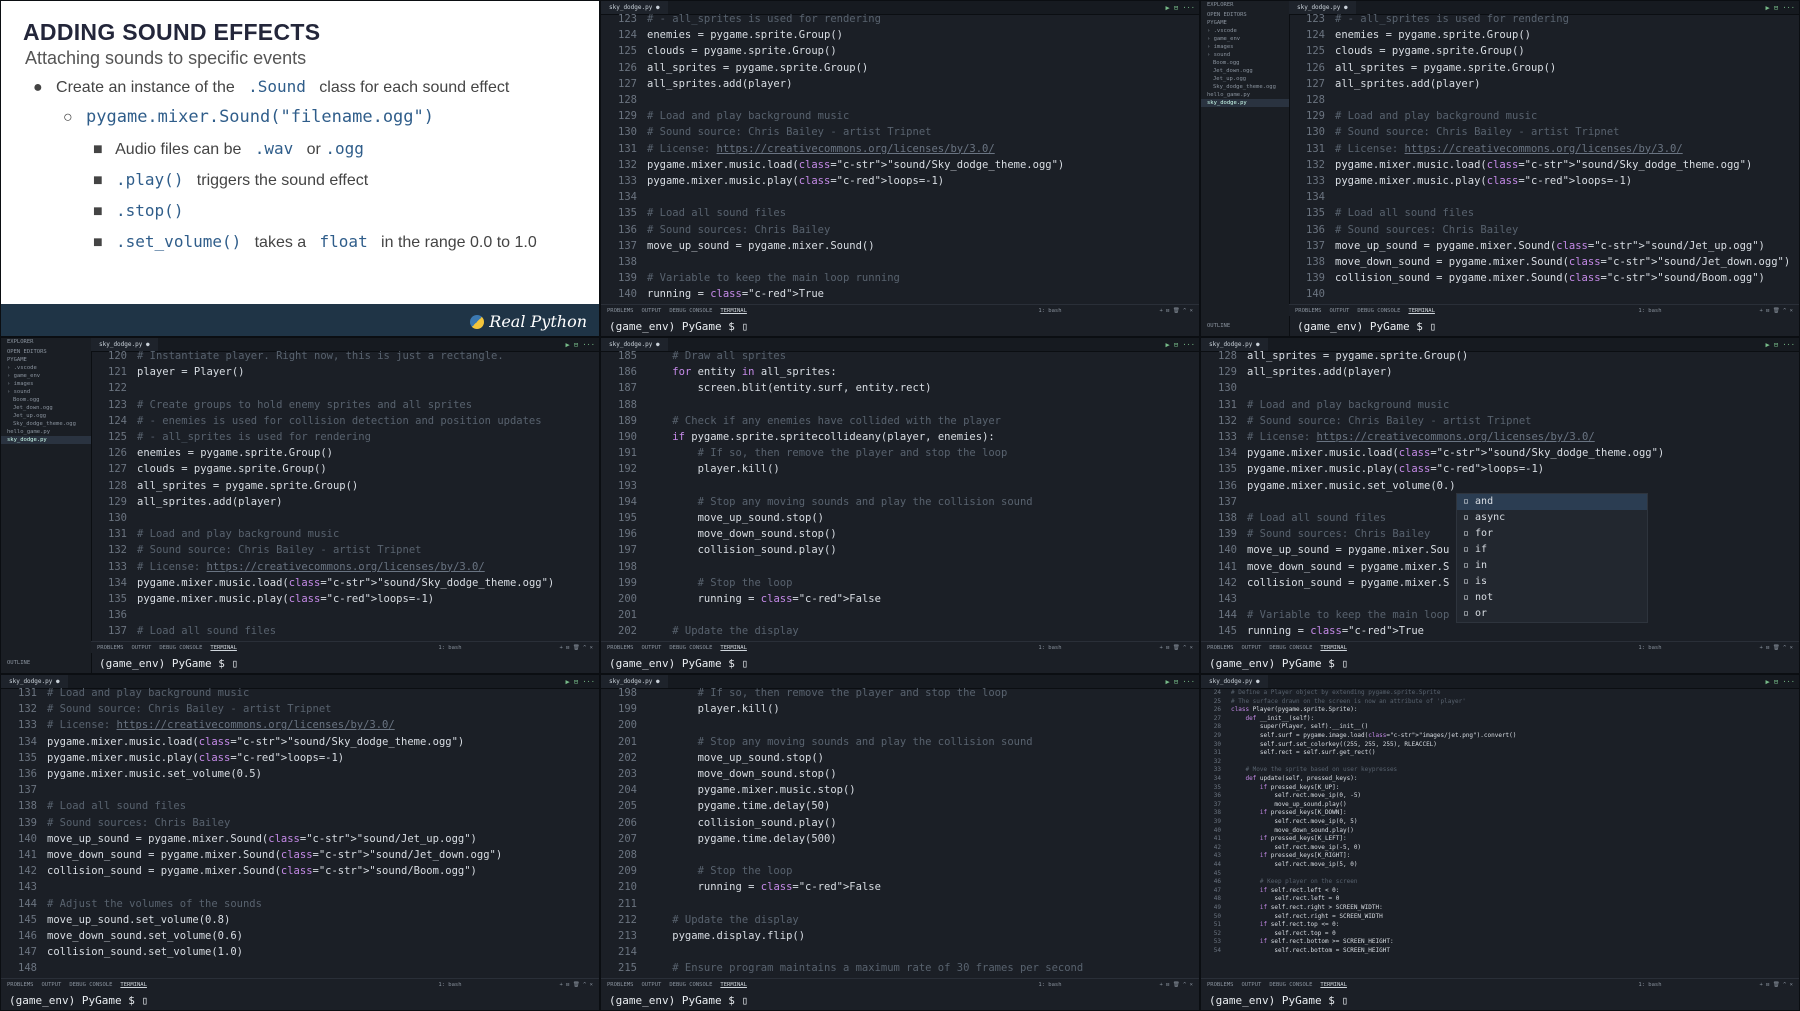 Image resolution: width=1800 pixels, height=1011 pixels. Describe the element at coordinates (1306, 916) in the screenshot. I see `code-line: self.rect.right = SCREEN_WIDTH` at that location.